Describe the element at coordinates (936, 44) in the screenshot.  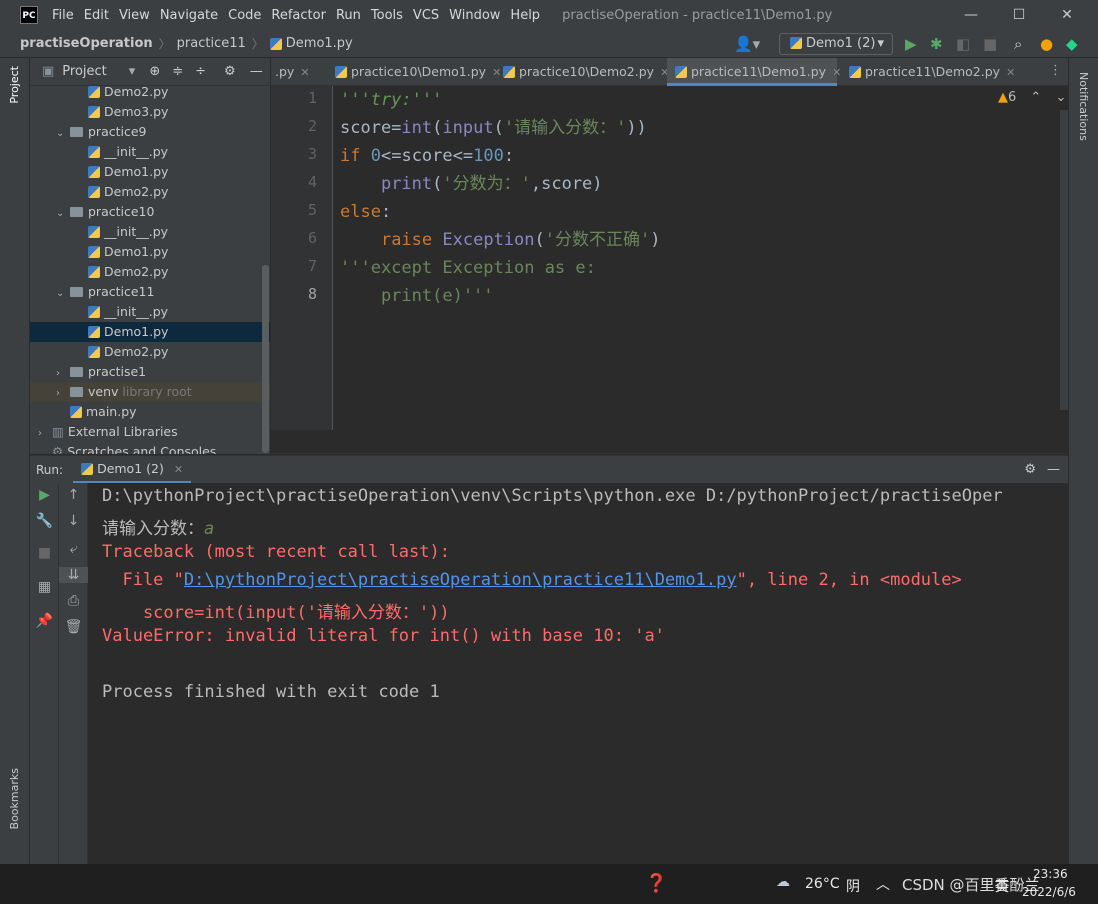
I see `debug-icon: ✱` at that location.